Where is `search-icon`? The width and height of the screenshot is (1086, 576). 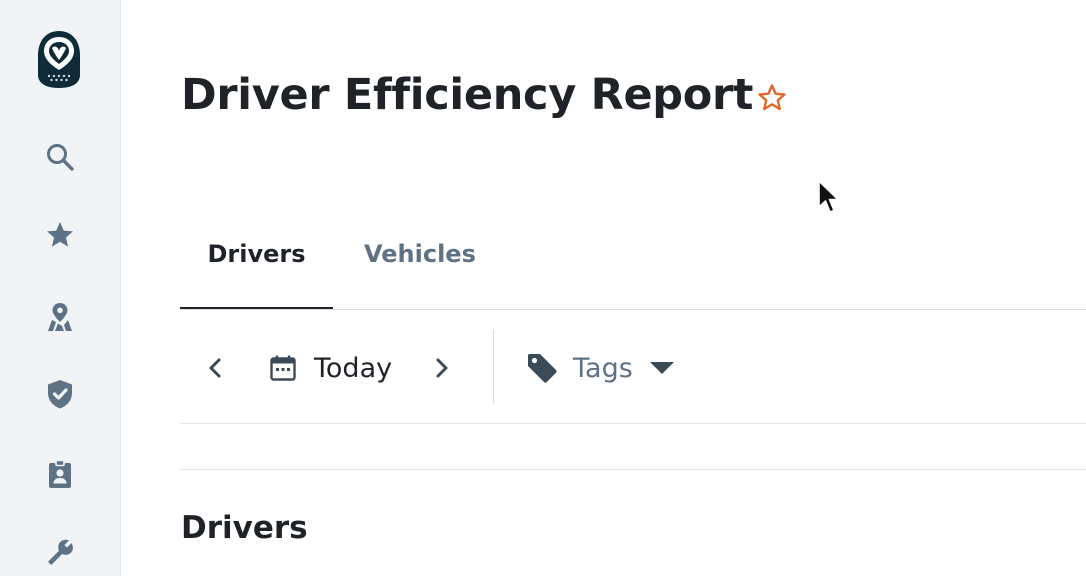
search-icon is located at coordinates (60, 157).